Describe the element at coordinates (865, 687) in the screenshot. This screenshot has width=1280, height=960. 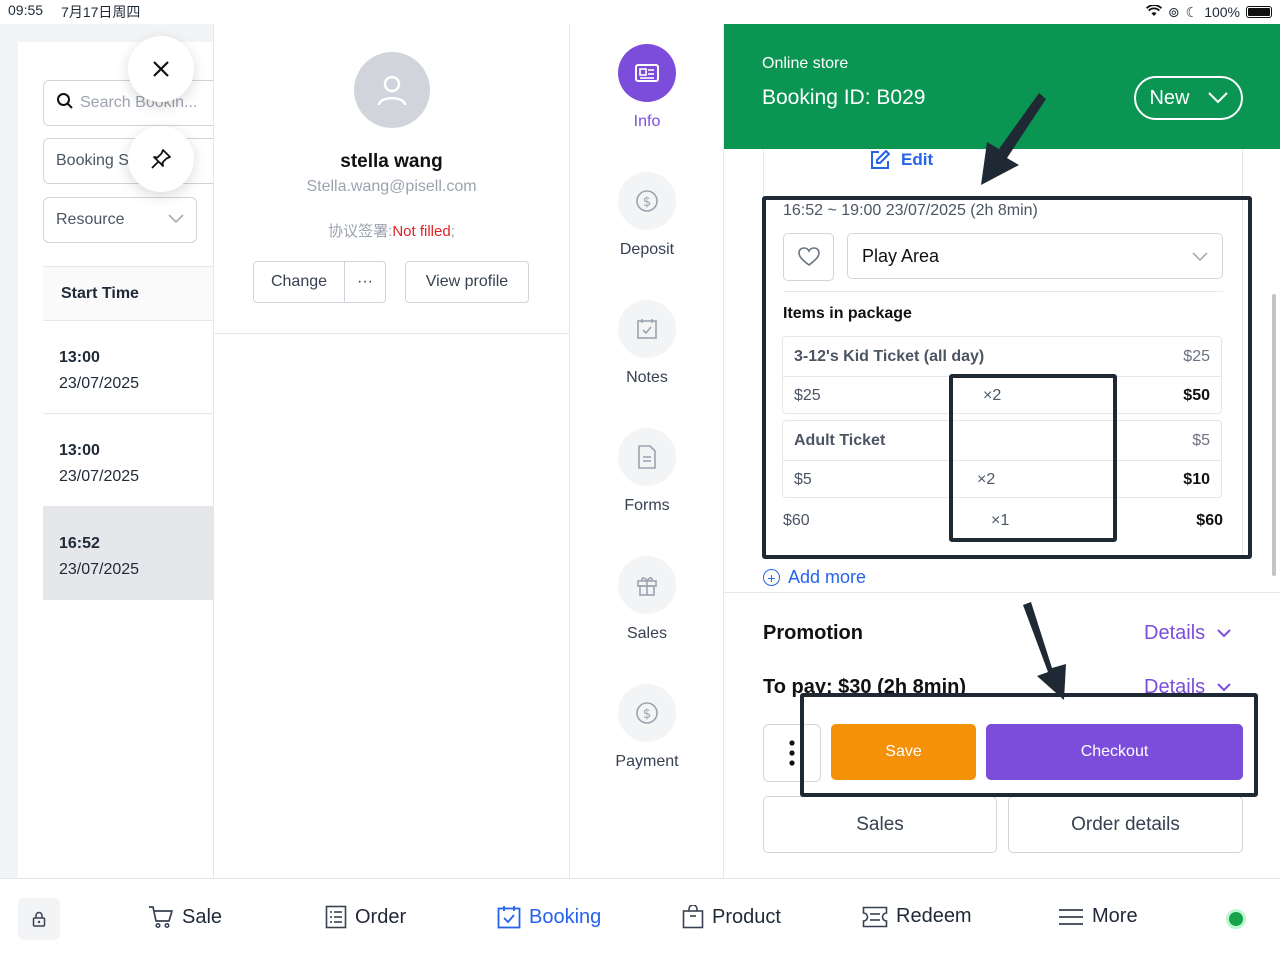
I see `to-pay-amount: To pay: $30 (2h 8min)` at that location.